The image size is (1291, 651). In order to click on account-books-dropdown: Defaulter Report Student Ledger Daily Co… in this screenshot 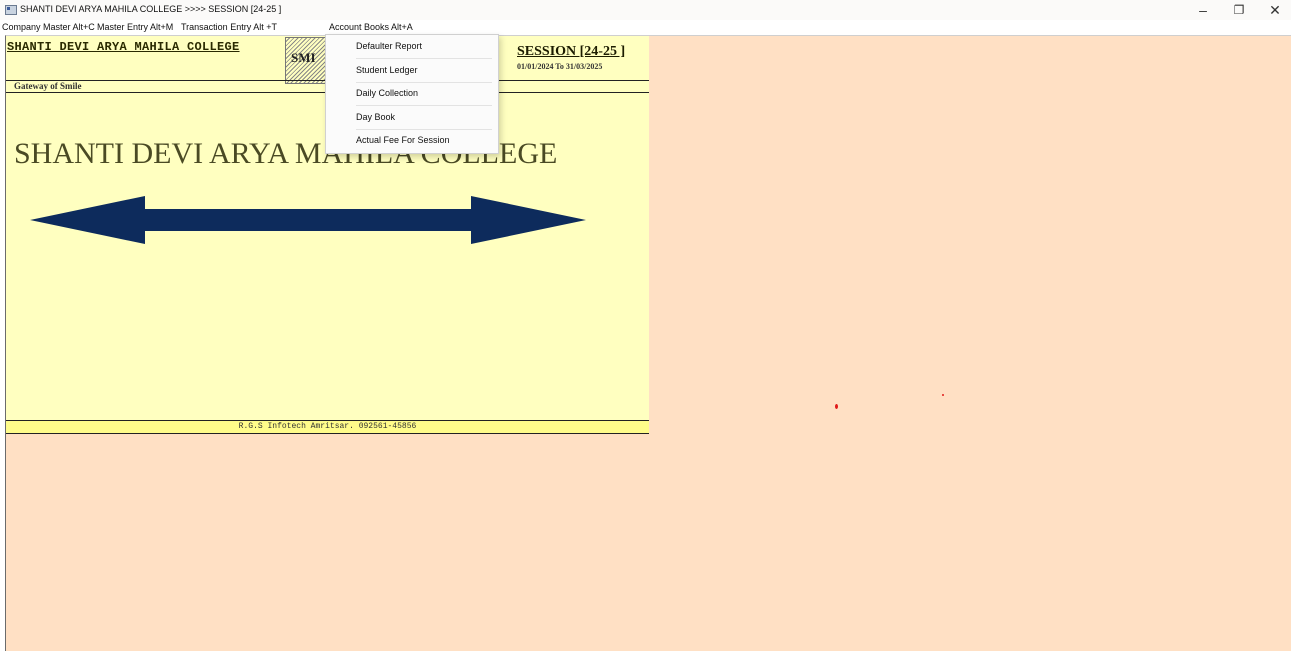, I will do `click(412, 94)`.